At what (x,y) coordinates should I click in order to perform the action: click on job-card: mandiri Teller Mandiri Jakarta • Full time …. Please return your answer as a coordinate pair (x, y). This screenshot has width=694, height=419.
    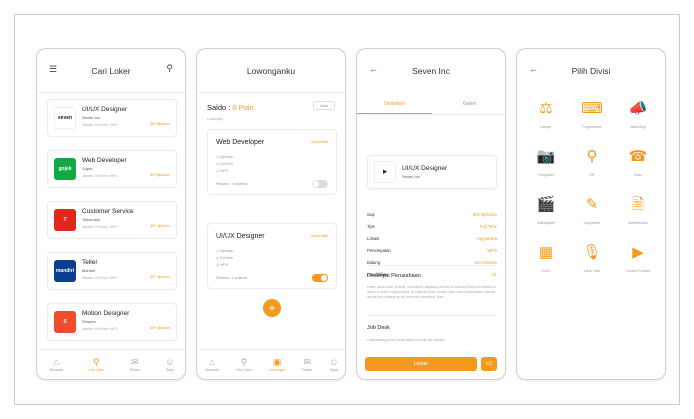
    Looking at the image, I should click on (112, 271).